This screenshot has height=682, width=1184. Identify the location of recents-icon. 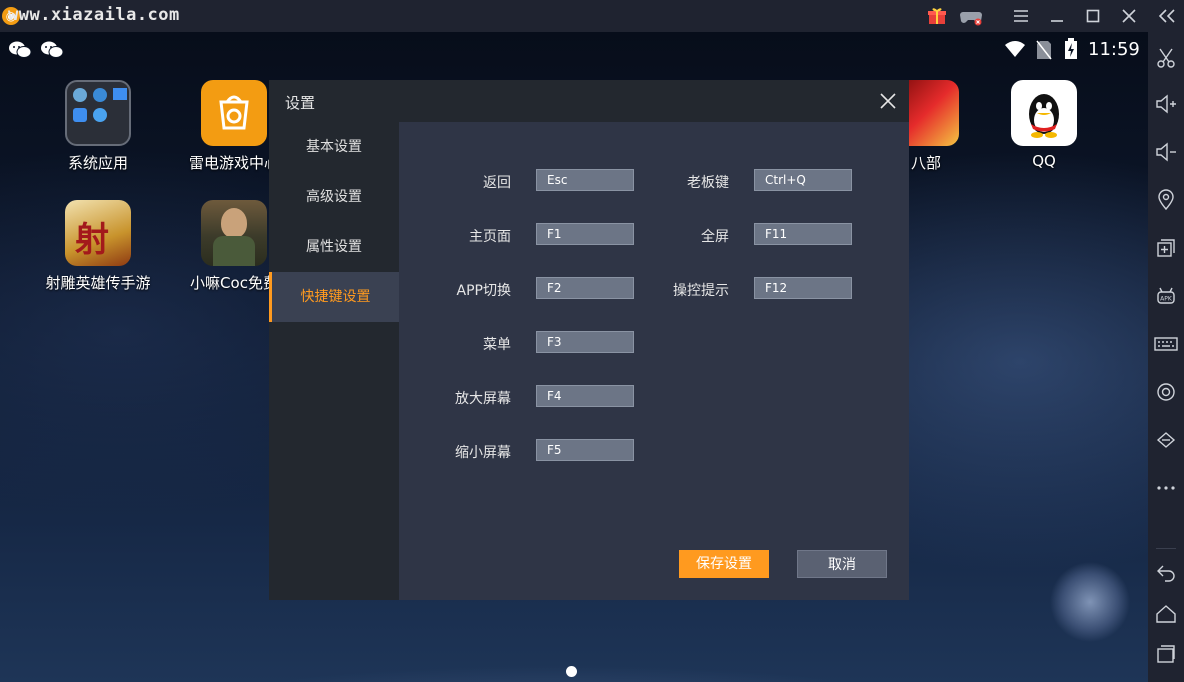
(1166, 654).